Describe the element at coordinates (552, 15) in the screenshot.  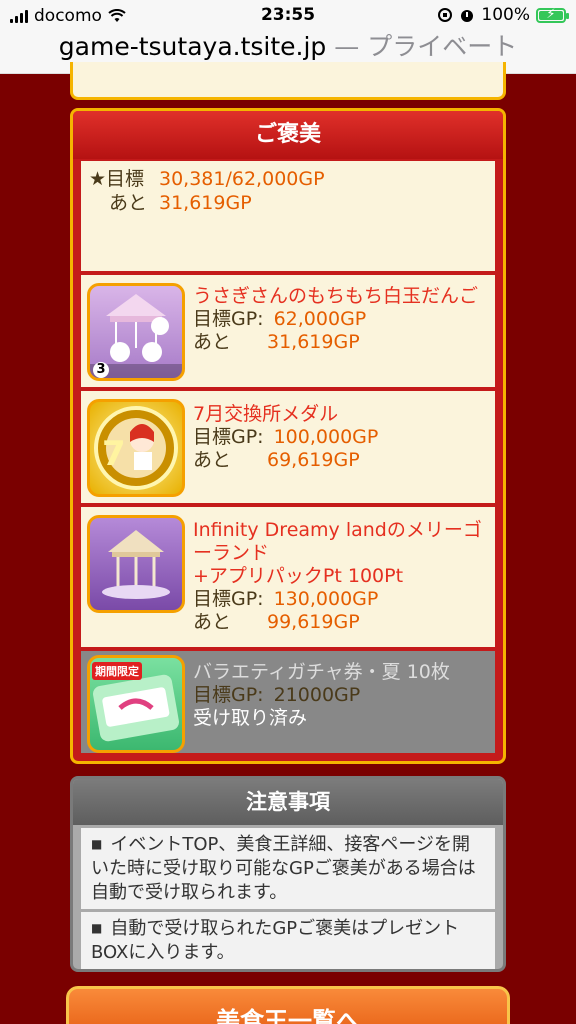
I see `battery-icon: ⚡` at that location.